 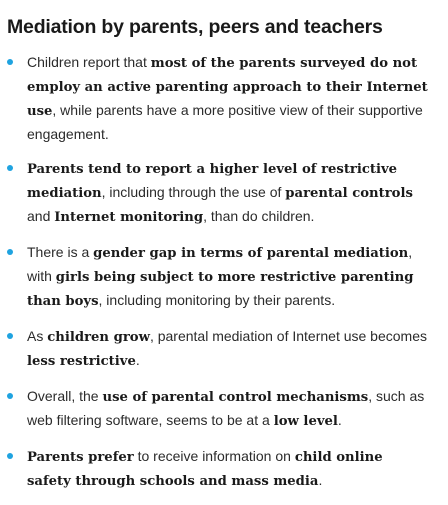 I want to click on emphasis-text: use of parental control mechanisms, so click(x=235, y=397).